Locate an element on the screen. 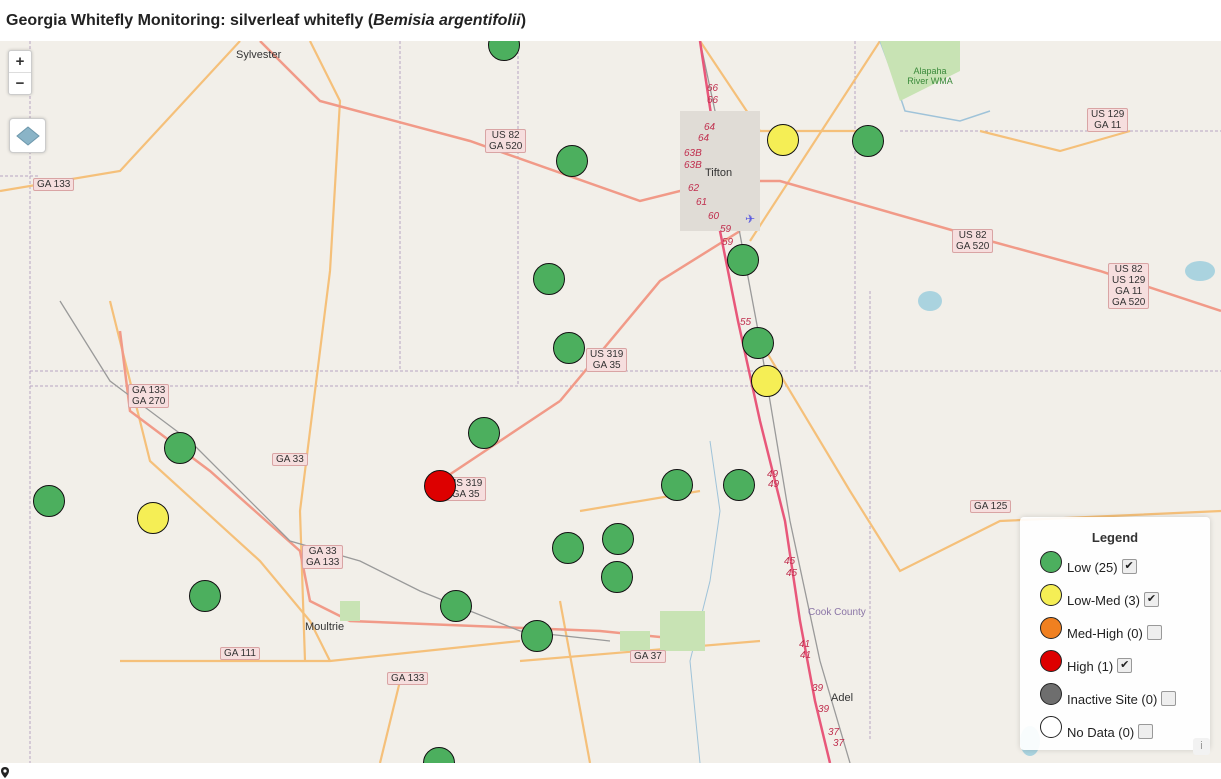 This screenshot has height=779, width=1221. legend-item: Low-Med (3) ✔ is located at coordinates (1099, 595).